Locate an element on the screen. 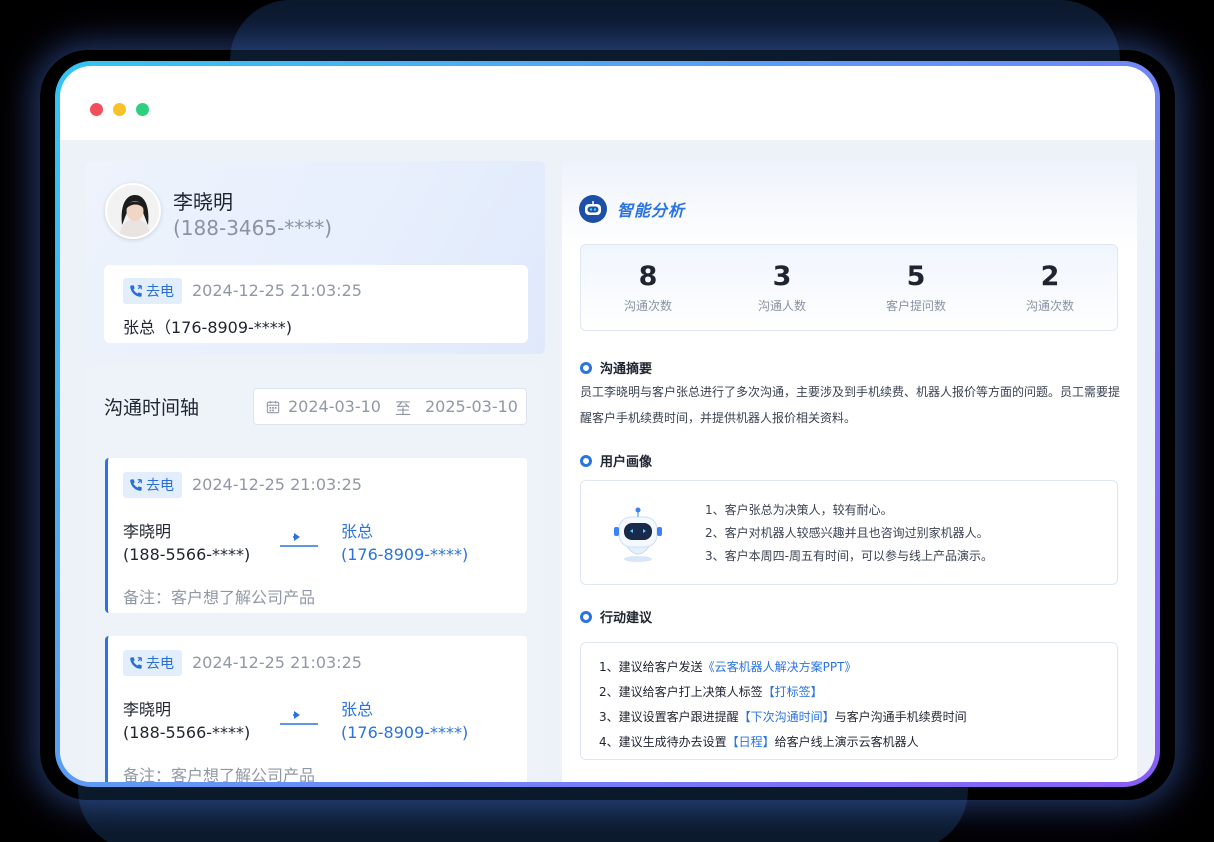 Image resolution: width=1214 pixels, height=842 pixels. action-link: 【日程】 is located at coordinates (751, 742).